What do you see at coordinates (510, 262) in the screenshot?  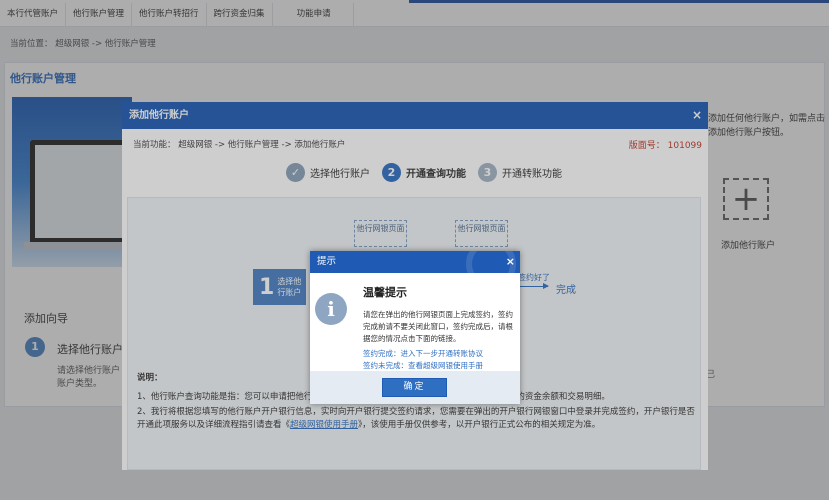 I see `alert-close-icon: ×` at bounding box center [510, 262].